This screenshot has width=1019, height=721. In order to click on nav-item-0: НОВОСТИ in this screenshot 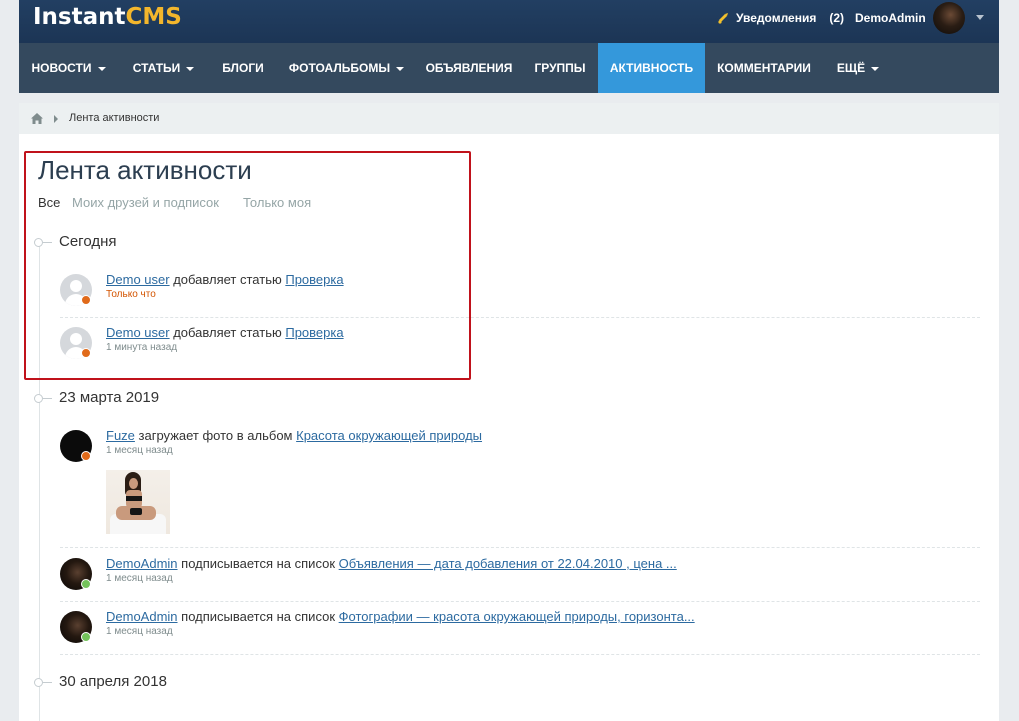, I will do `click(68, 68)`.